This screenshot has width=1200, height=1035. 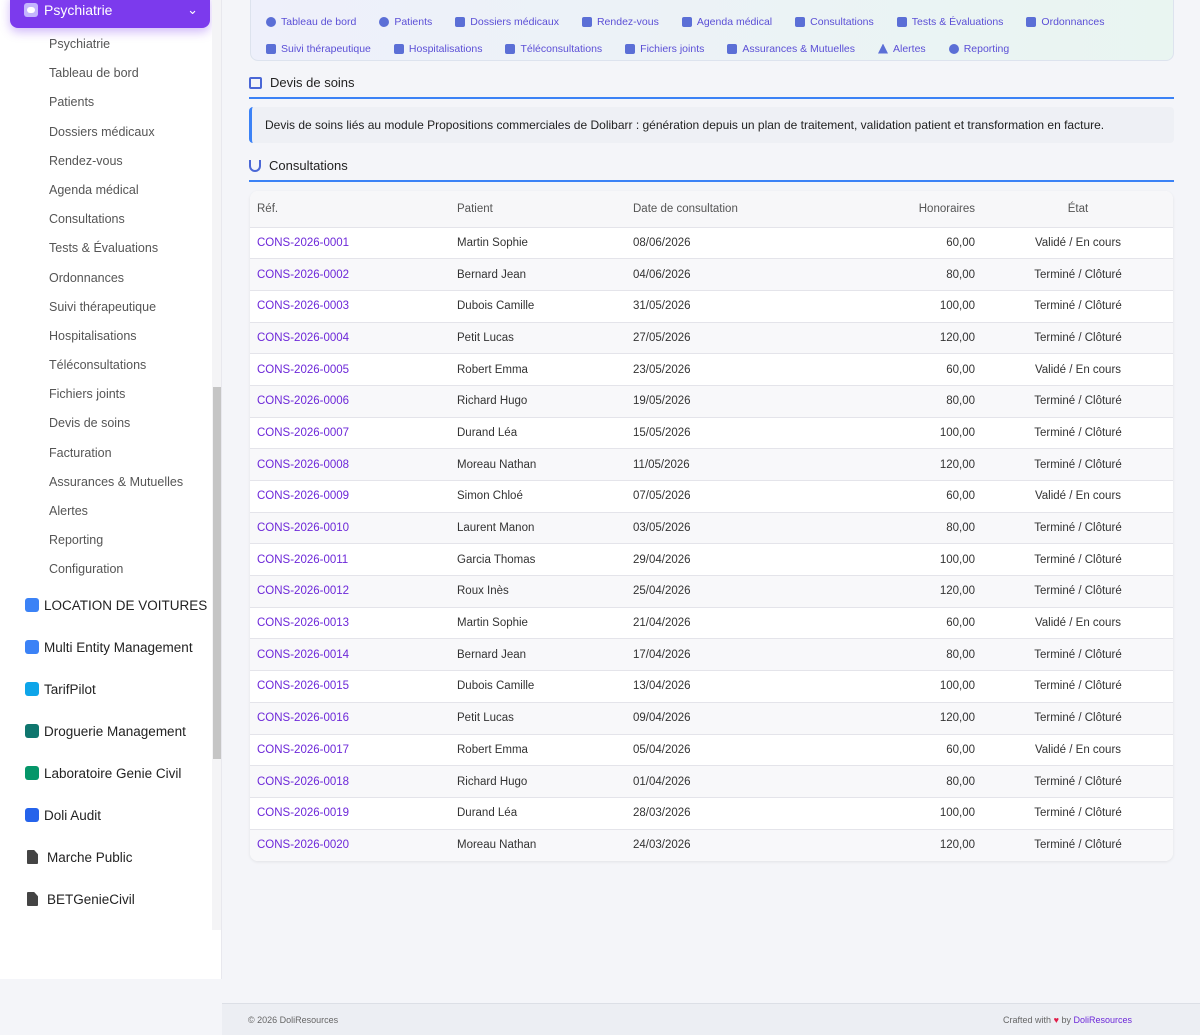 I want to click on sidebar-item-devis-de-soins: Devis de soins, so click(x=106, y=423).